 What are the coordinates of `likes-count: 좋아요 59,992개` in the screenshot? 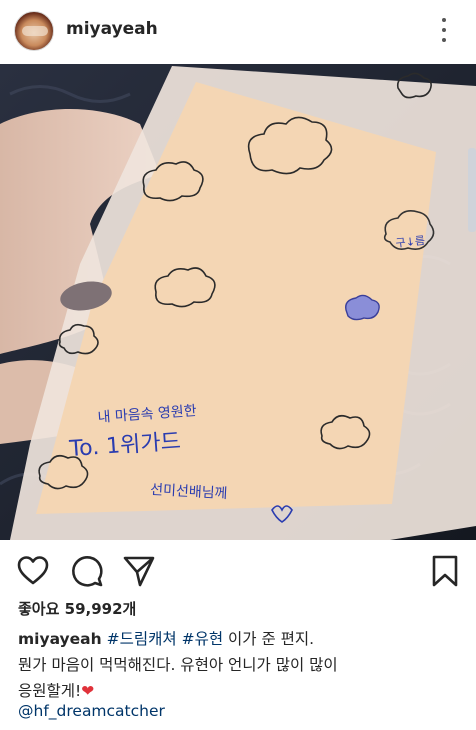 It's located at (77, 608).